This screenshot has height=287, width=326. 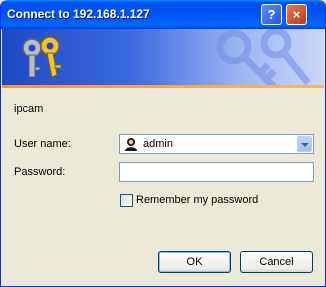 I want to click on password-label: Password:, so click(x=40, y=172).